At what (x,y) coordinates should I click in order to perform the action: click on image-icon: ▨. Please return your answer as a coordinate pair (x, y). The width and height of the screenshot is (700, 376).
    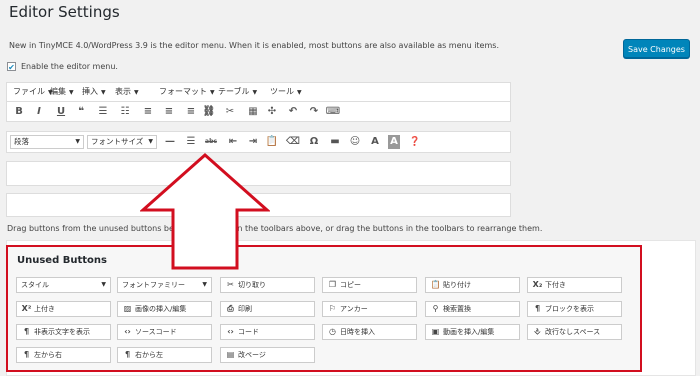
    Looking at the image, I should click on (127, 308).